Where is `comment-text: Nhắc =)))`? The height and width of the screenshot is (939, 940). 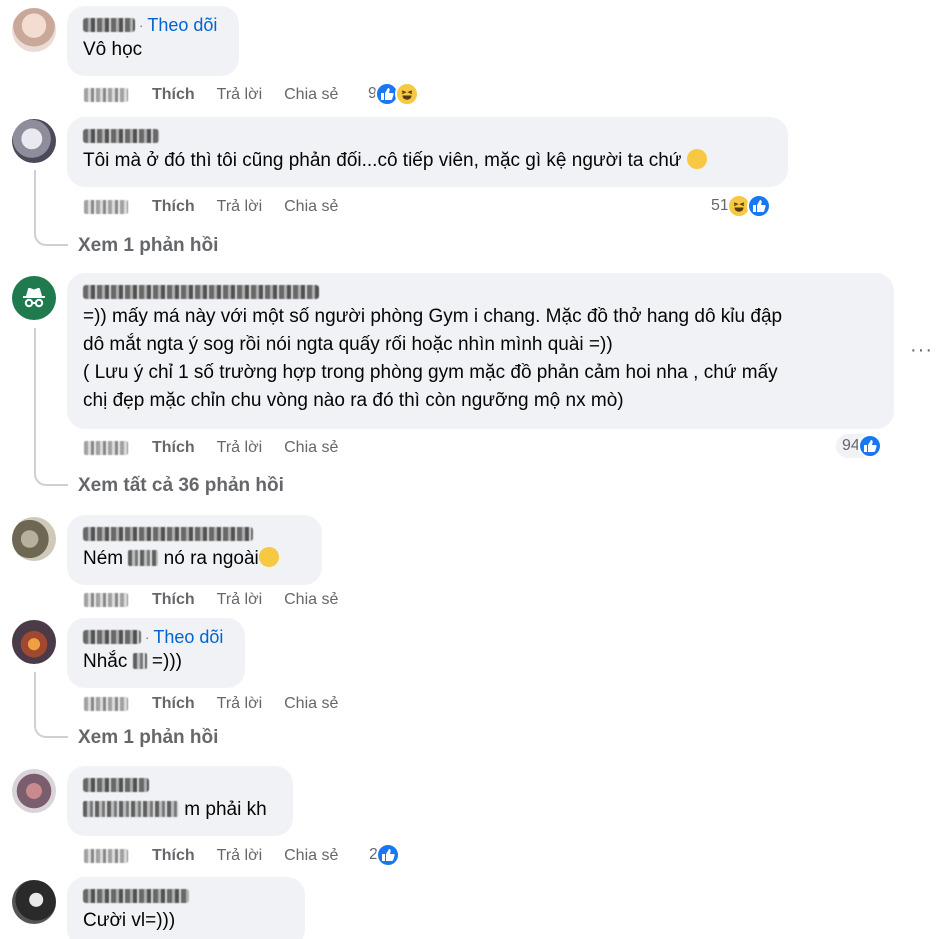
comment-text: Nhắc =))) is located at coordinates (132, 661).